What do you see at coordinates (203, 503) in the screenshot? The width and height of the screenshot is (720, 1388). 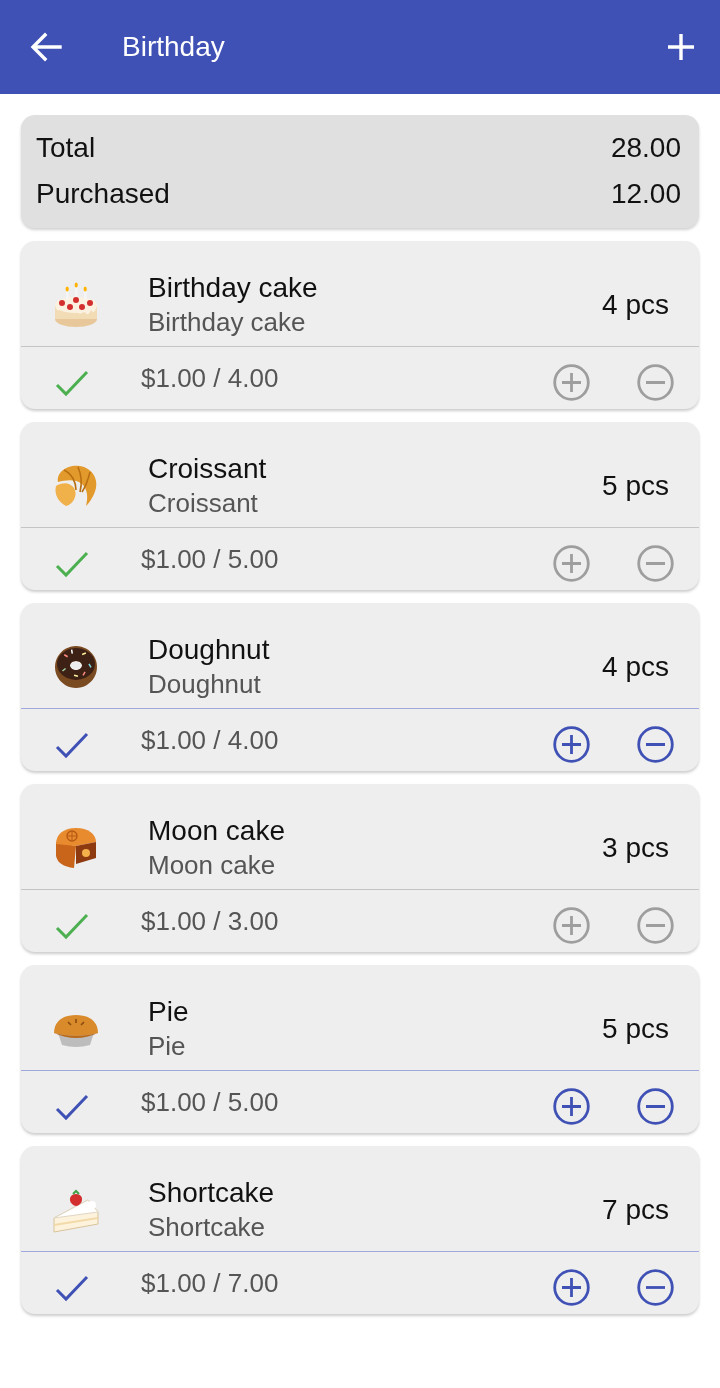 I see `item-subtitle: Croissant` at bounding box center [203, 503].